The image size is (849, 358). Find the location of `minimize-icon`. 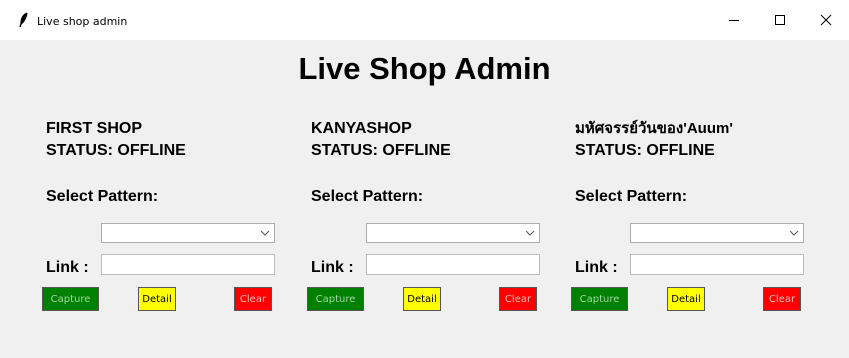

minimize-icon is located at coordinates (734, 20).